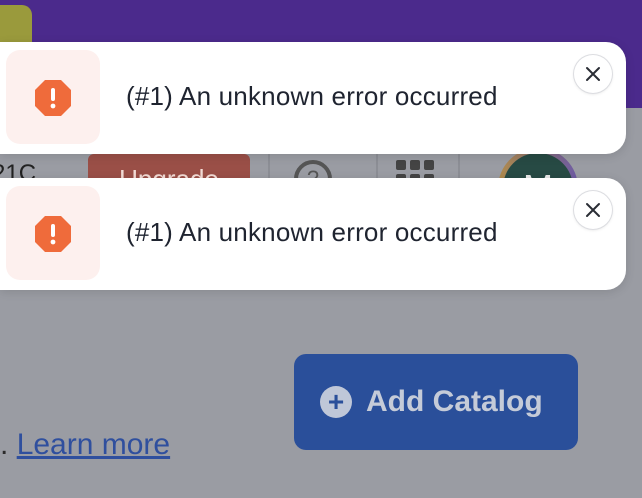 This screenshot has width=642, height=498. Describe the element at coordinates (454, 401) in the screenshot. I see `add-catalog-label: Add Catalog` at that location.